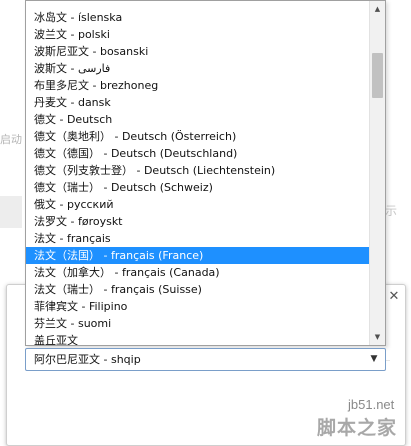 Image resolution: width=411 pixels, height=446 pixels. What do you see at coordinates (377, 75) in the screenshot?
I see `scroll-thumb` at bounding box center [377, 75].